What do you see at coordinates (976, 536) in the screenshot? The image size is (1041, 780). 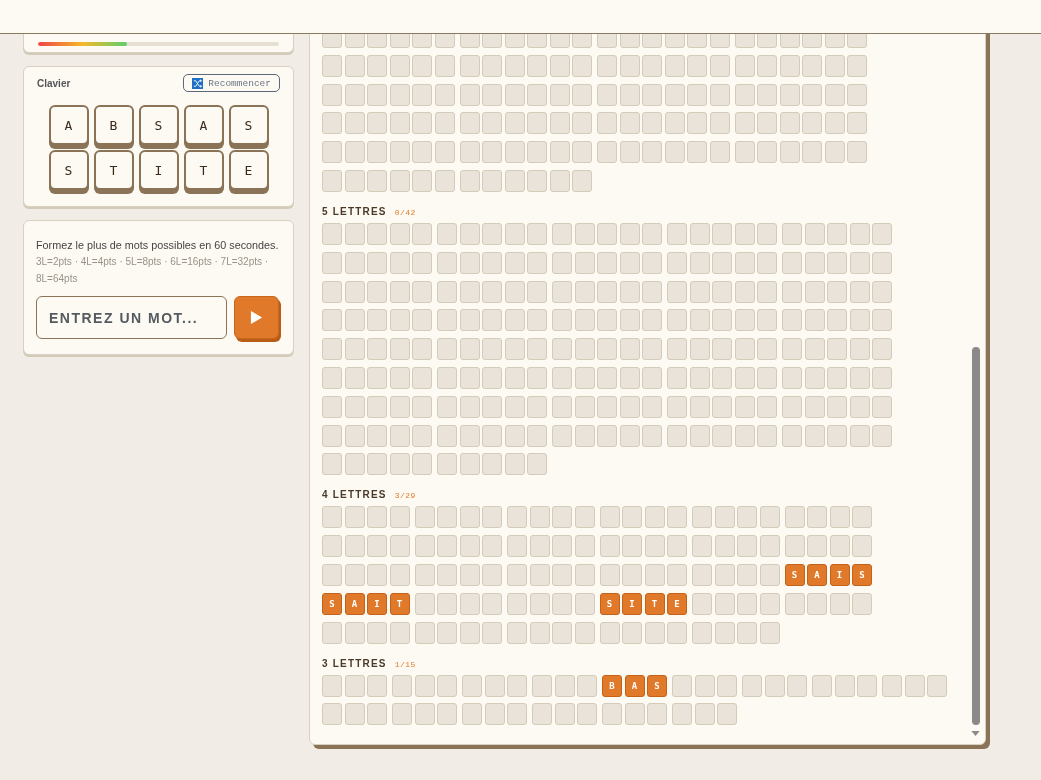 I see `scroll-thumb` at bounding box center [976, 536].